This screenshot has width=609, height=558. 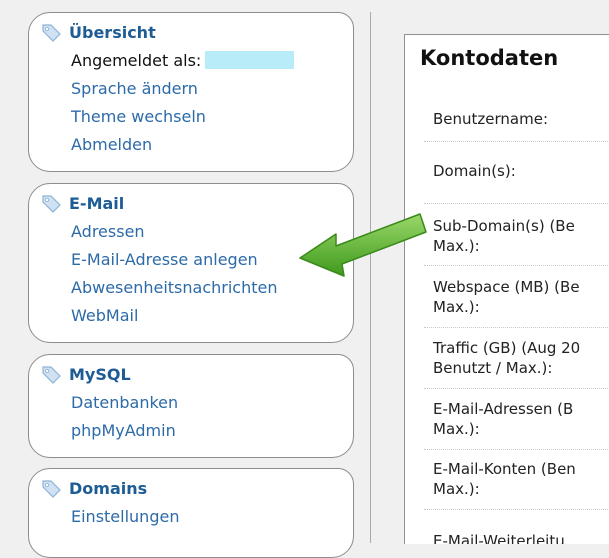 I want to click on link-logout: Abmelden, so click(x=111, y=145).